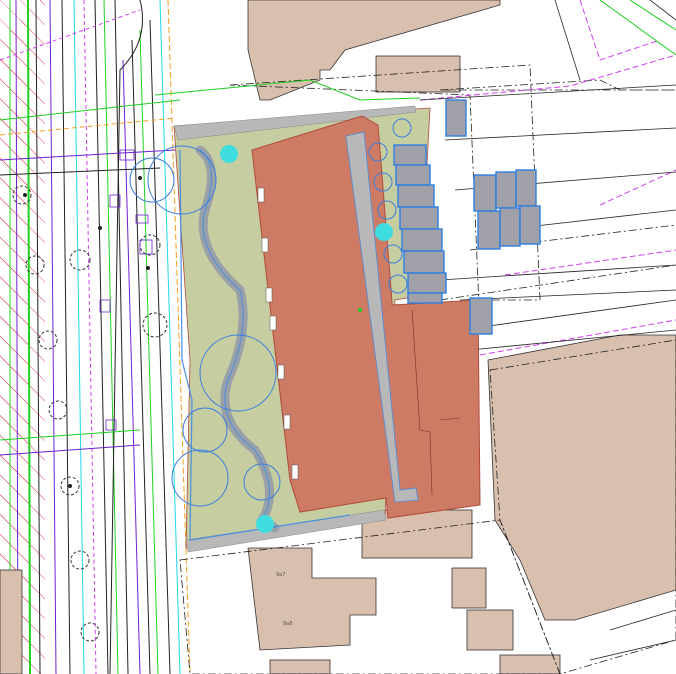  What do you see at coordinates (312, 599) in the screenshot?
I see `existing-building-south-a` at bounding box center [312, 599].